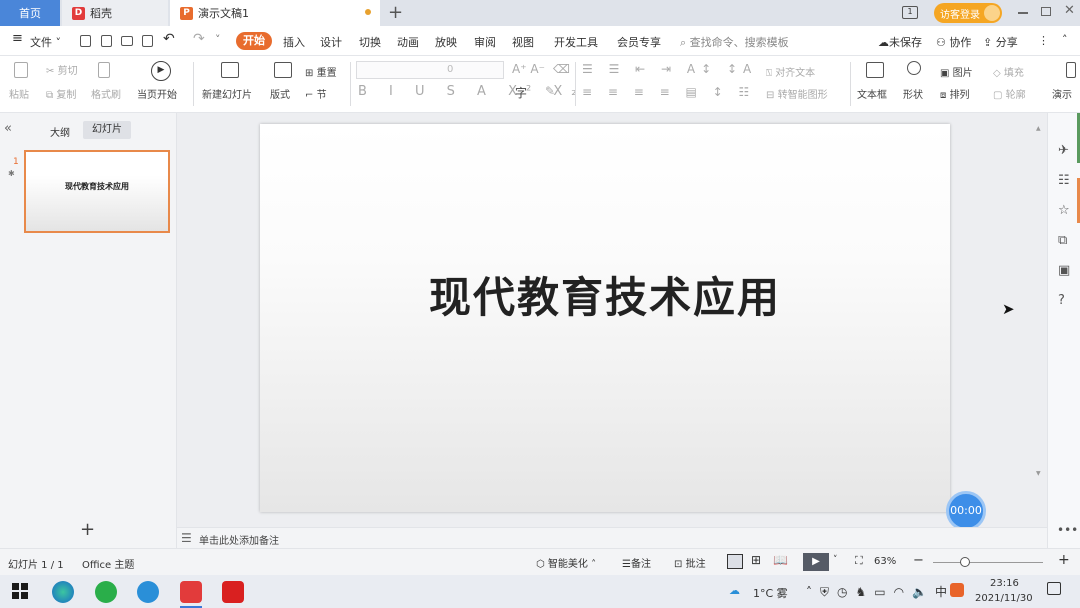  What do you see at coordinates (797, 93) in the screenshot?
I see `smartart-button: ⊟ 转智能图形` at bounding box center [797, 93].